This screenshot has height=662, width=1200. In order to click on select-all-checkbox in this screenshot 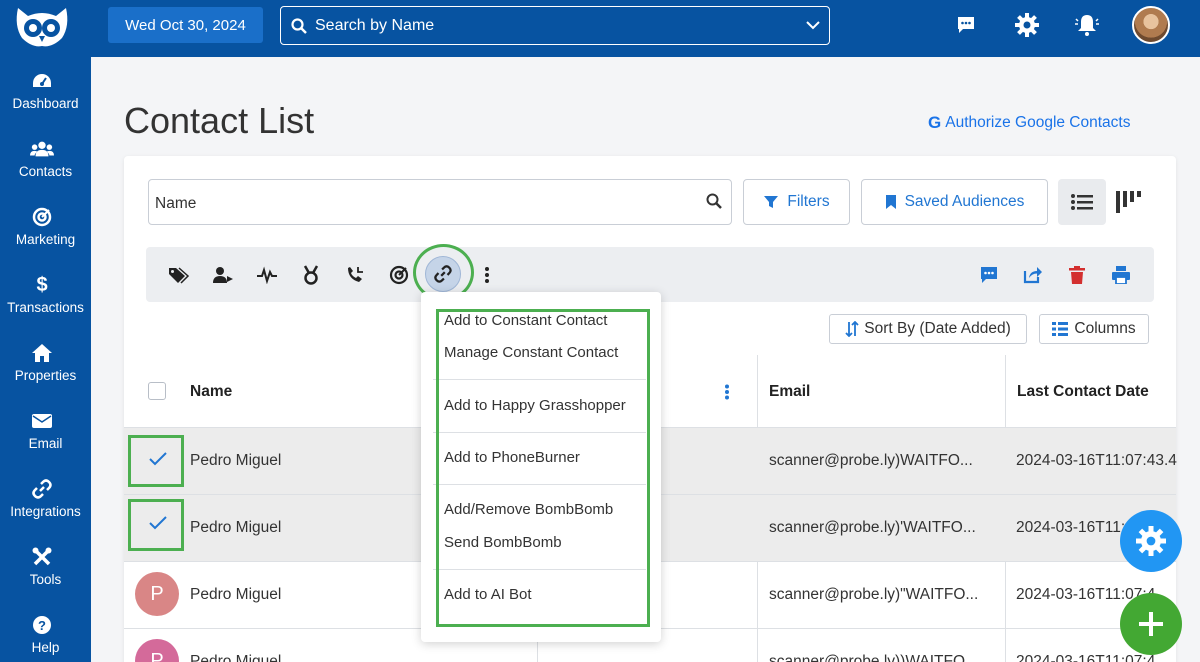, I will do `click(157, 391)`.